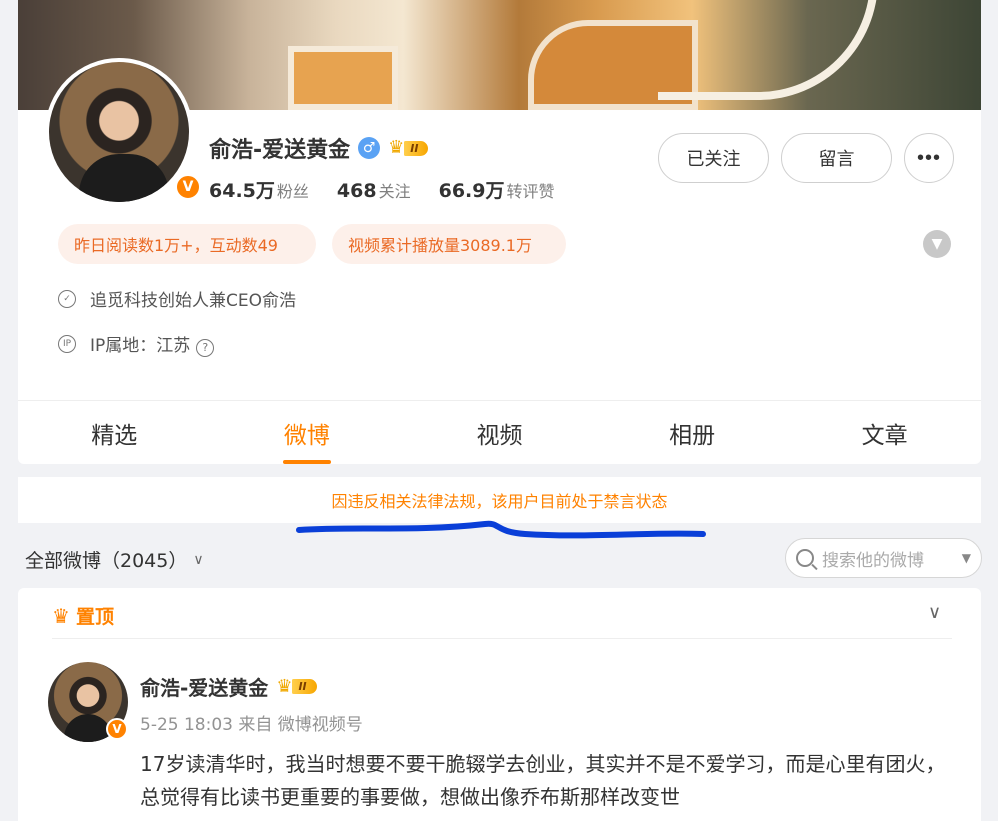  What do you see at coordinates (805, 558) in the screenshot?
I see `search-icon` at bounding box center [805, 558].